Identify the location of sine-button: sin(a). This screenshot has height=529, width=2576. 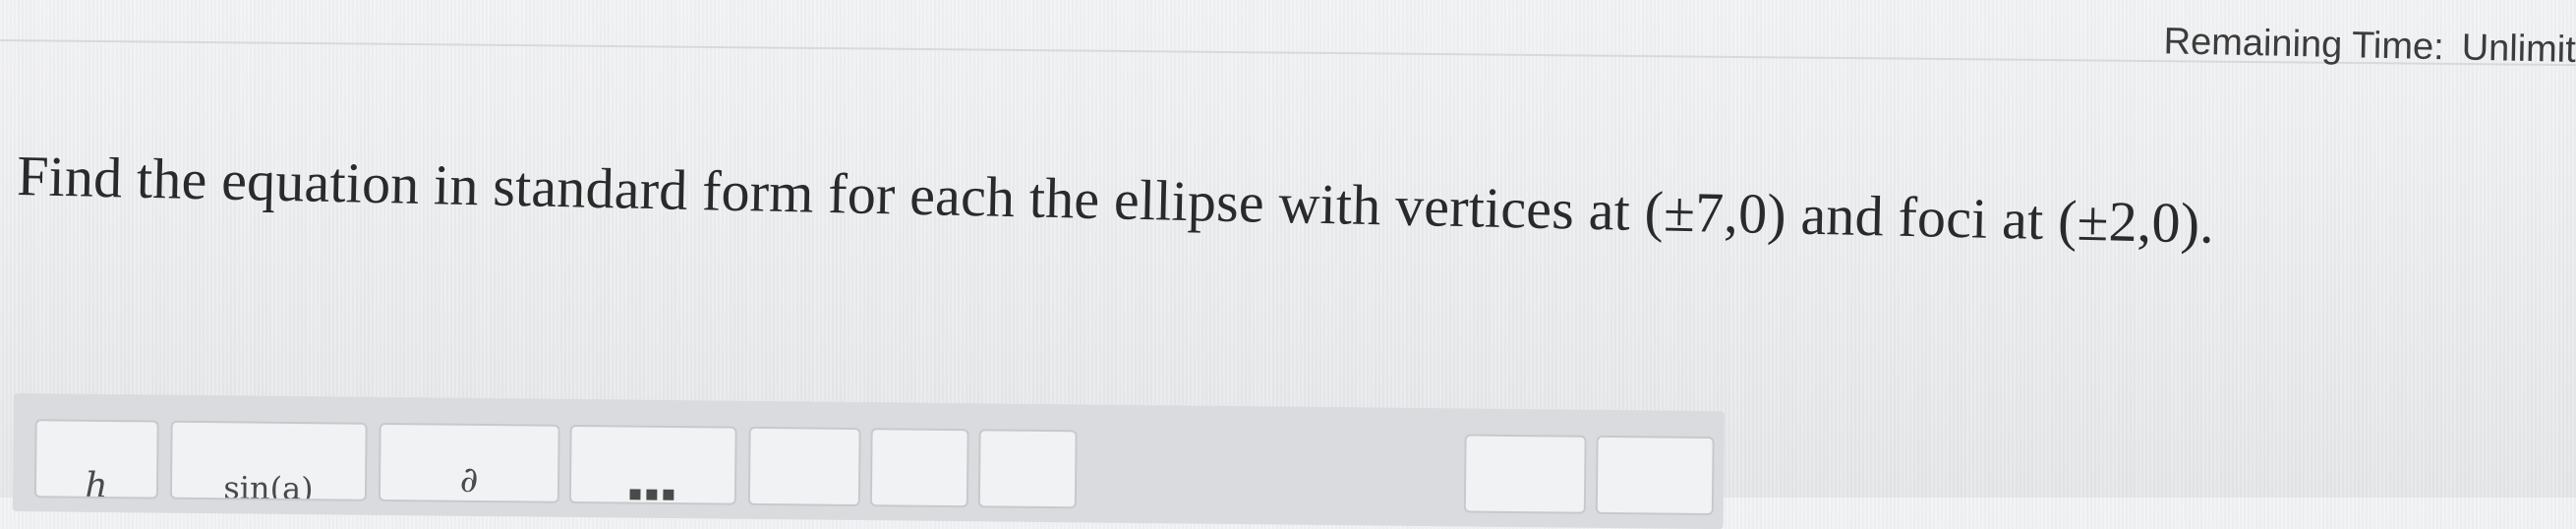
(268, 460).